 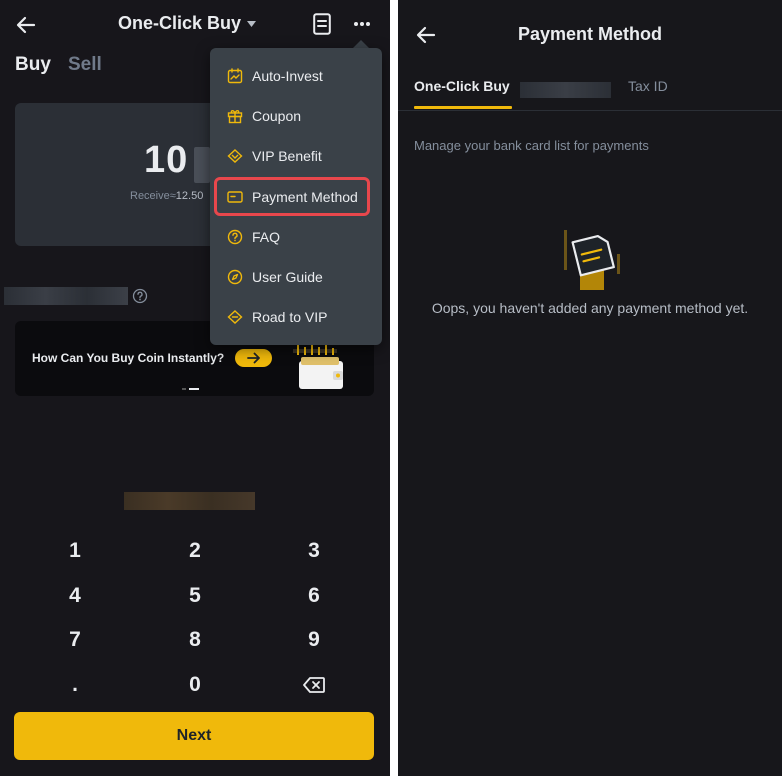 What do you see at coordinates (75, 640) in the screenshot?
I see `keypad-key-7: 7` at bounding box center [75, 640].